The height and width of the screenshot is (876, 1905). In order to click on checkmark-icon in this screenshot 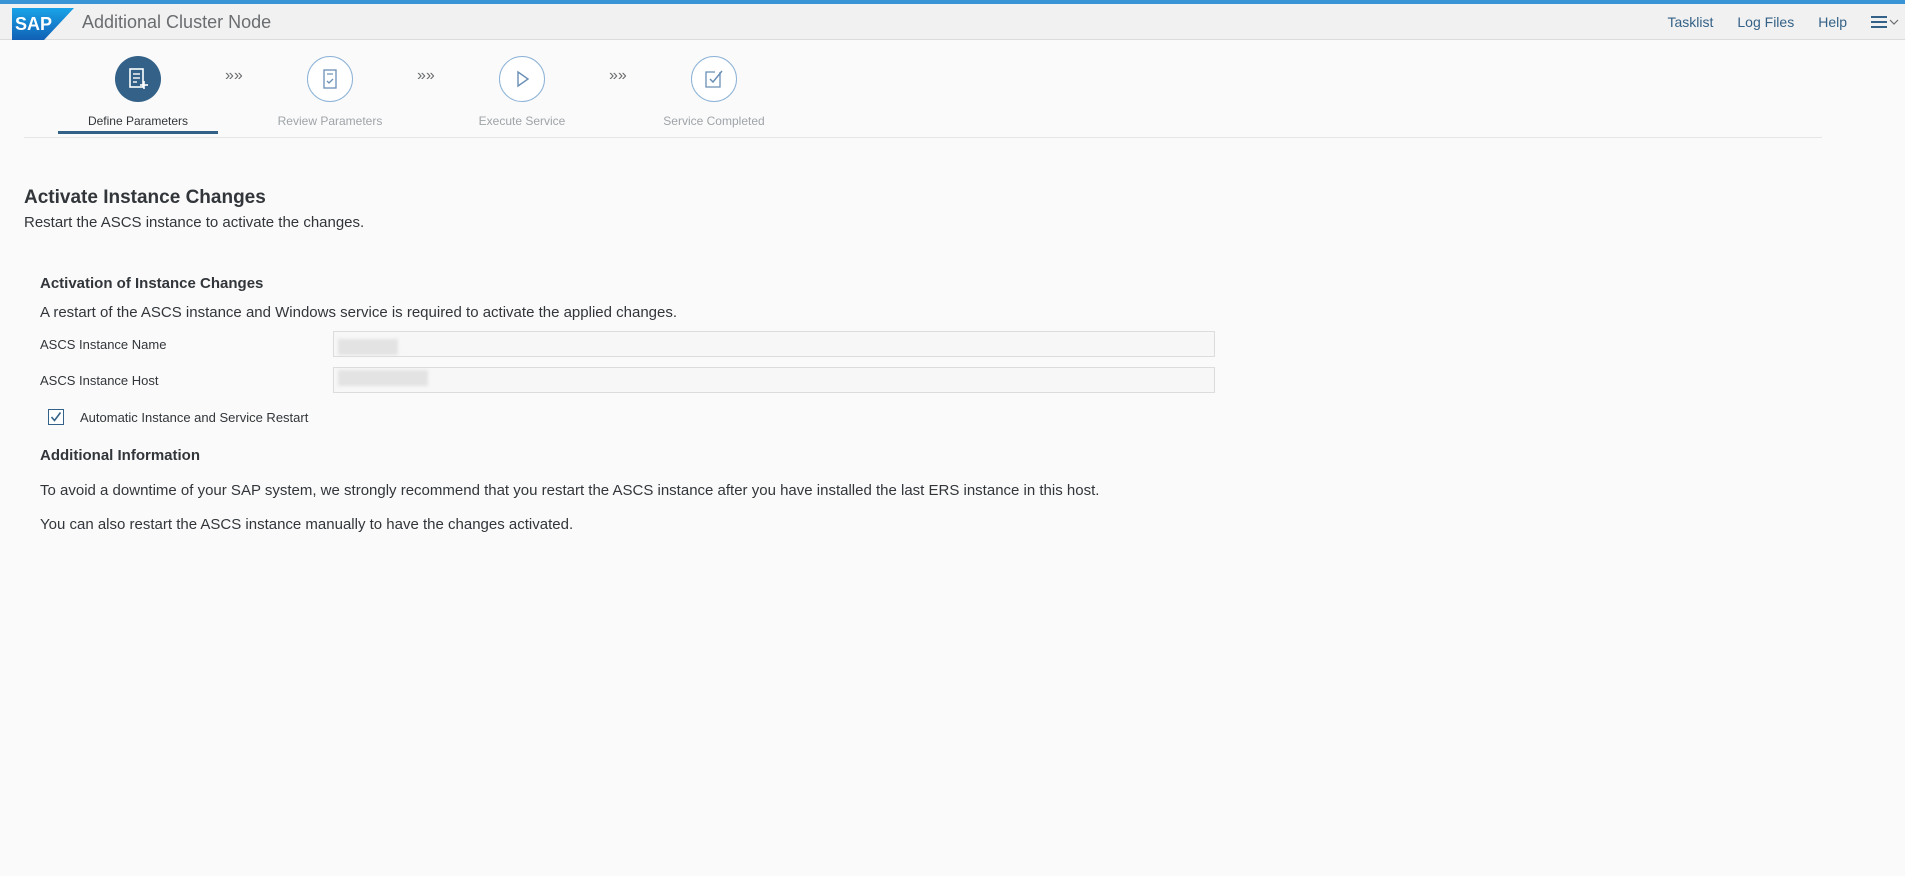, I will do `click(56, 417)`.